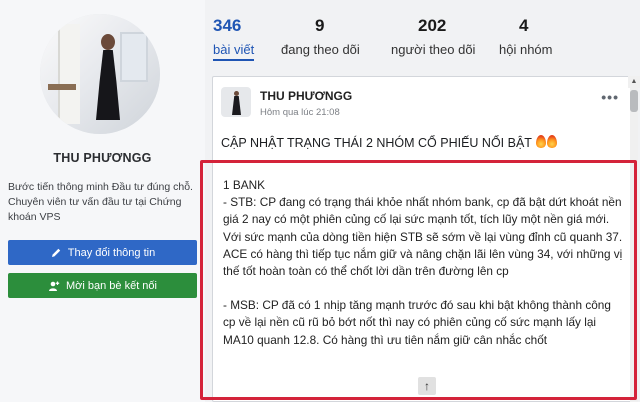 The image size is (640, 402). Describe the element at coordinates (111, 252) in the screenshot. I see `edit-profile-label: Thay đổi thông tin` at that location.